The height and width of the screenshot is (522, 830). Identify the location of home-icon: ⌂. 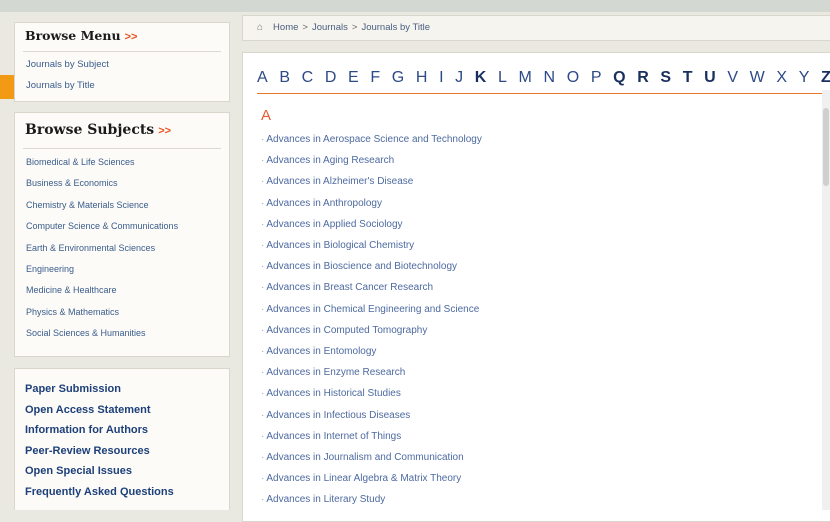
(260, 27).